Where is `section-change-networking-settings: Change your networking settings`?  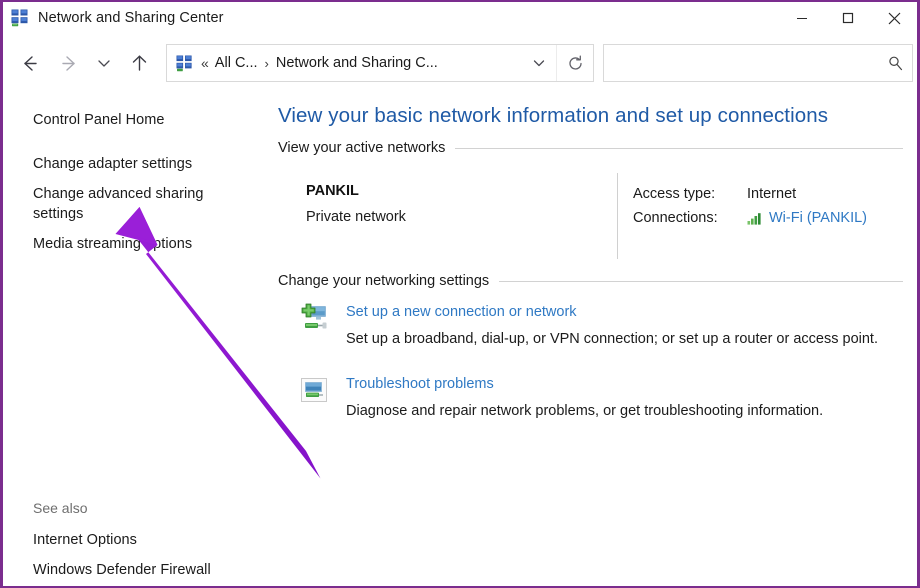 section-change-networking-settings: Change your networking settings is located at coordinates (590, 281).